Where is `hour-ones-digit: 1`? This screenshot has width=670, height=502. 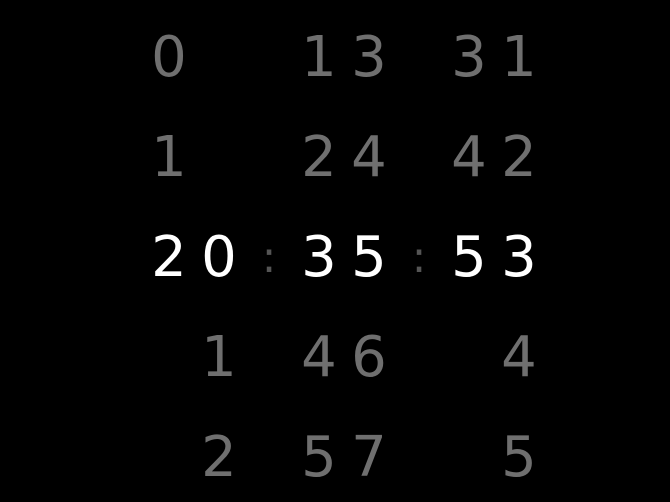 hour-ones-digit: 1 is located at coordinates (219, 357).